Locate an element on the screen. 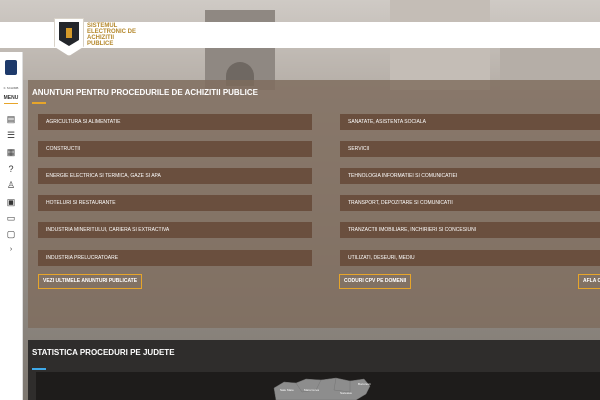  calendar-icon: ▦ is located at coordinates (11, 152).